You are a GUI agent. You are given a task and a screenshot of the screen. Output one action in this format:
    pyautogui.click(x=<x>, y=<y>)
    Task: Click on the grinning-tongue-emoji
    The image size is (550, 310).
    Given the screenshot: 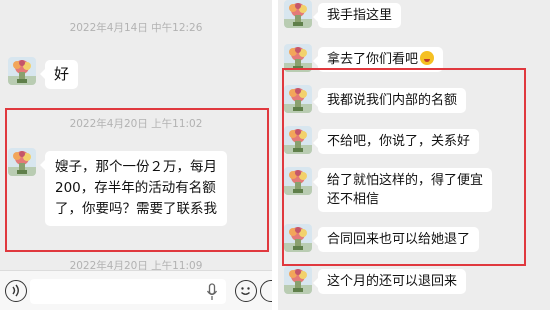 What is the action you would take?
    pyautogui.click(x=427, y=58)
    